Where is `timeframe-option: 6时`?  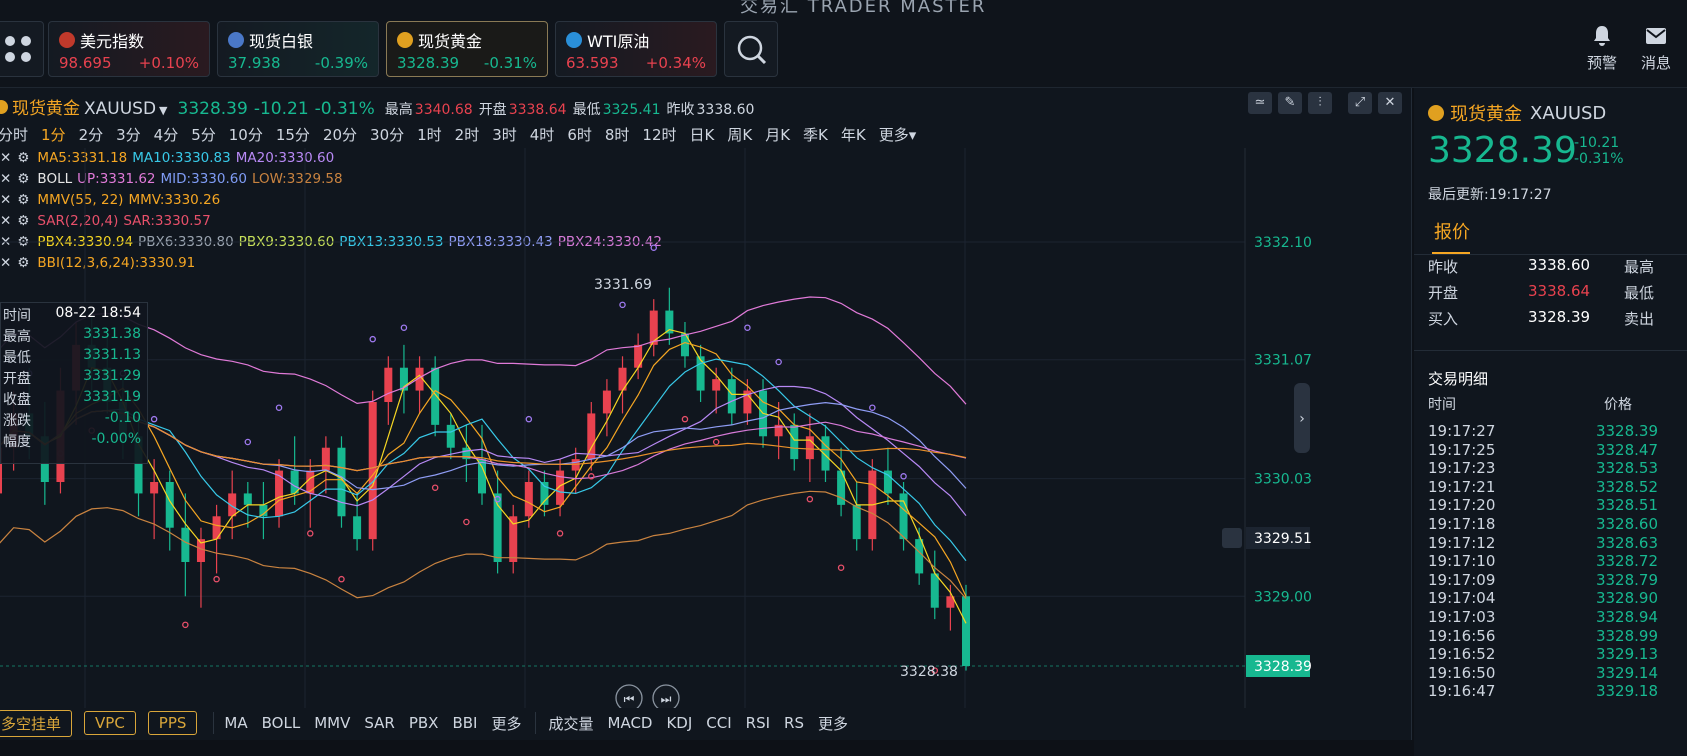 timeframe-option: 6时 is located at coordinates (579, 135).